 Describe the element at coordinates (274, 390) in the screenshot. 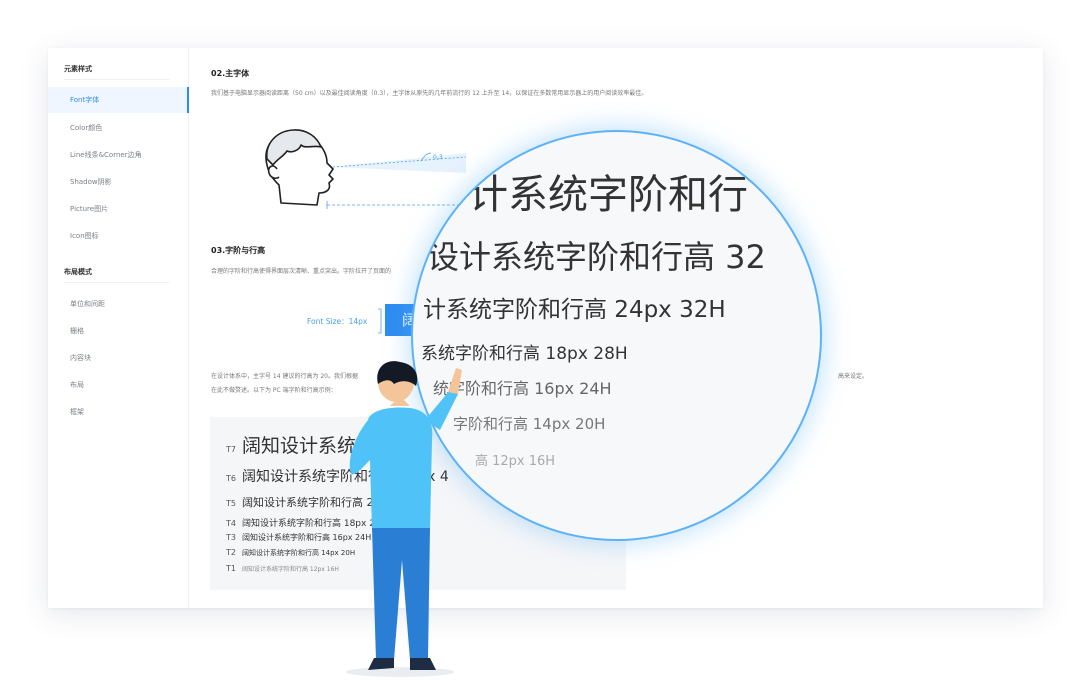

I see `type-scale-body-2: 在此不做赘述。以下为 PC 端字阶和行高示例：` at that location.